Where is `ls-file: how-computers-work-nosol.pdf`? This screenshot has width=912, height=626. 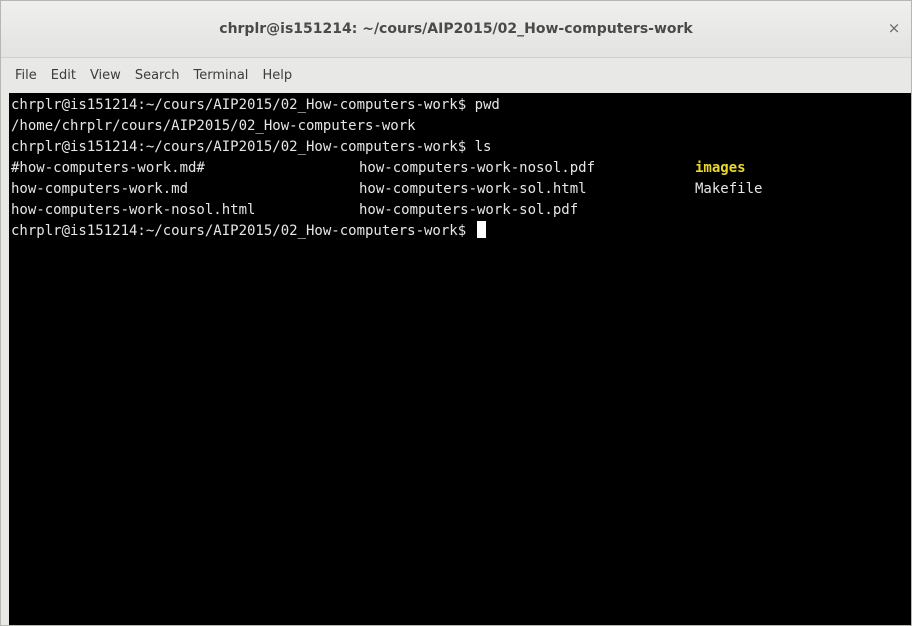
ls-file: how-computers-work-nosol.pdf is located at coordinates (477, 168).